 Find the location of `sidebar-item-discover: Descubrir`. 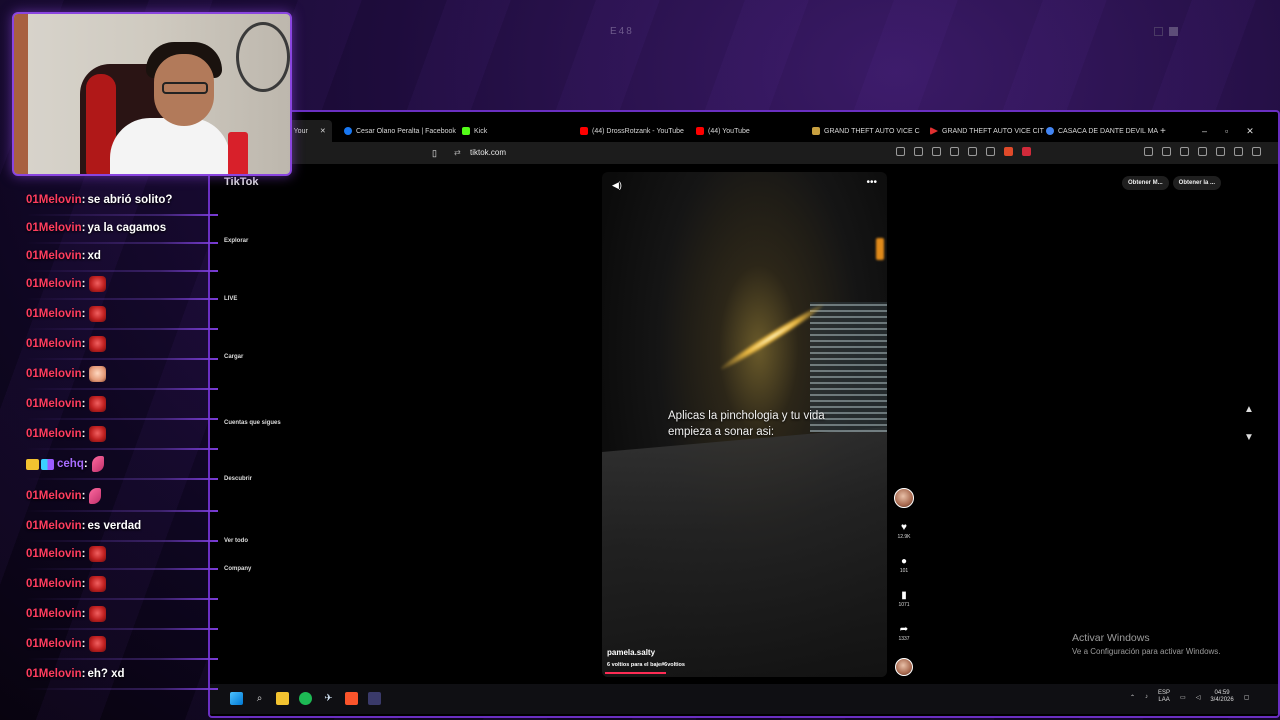

sidebar-item-discover: Descubrir is located at coordinates (238, 479).